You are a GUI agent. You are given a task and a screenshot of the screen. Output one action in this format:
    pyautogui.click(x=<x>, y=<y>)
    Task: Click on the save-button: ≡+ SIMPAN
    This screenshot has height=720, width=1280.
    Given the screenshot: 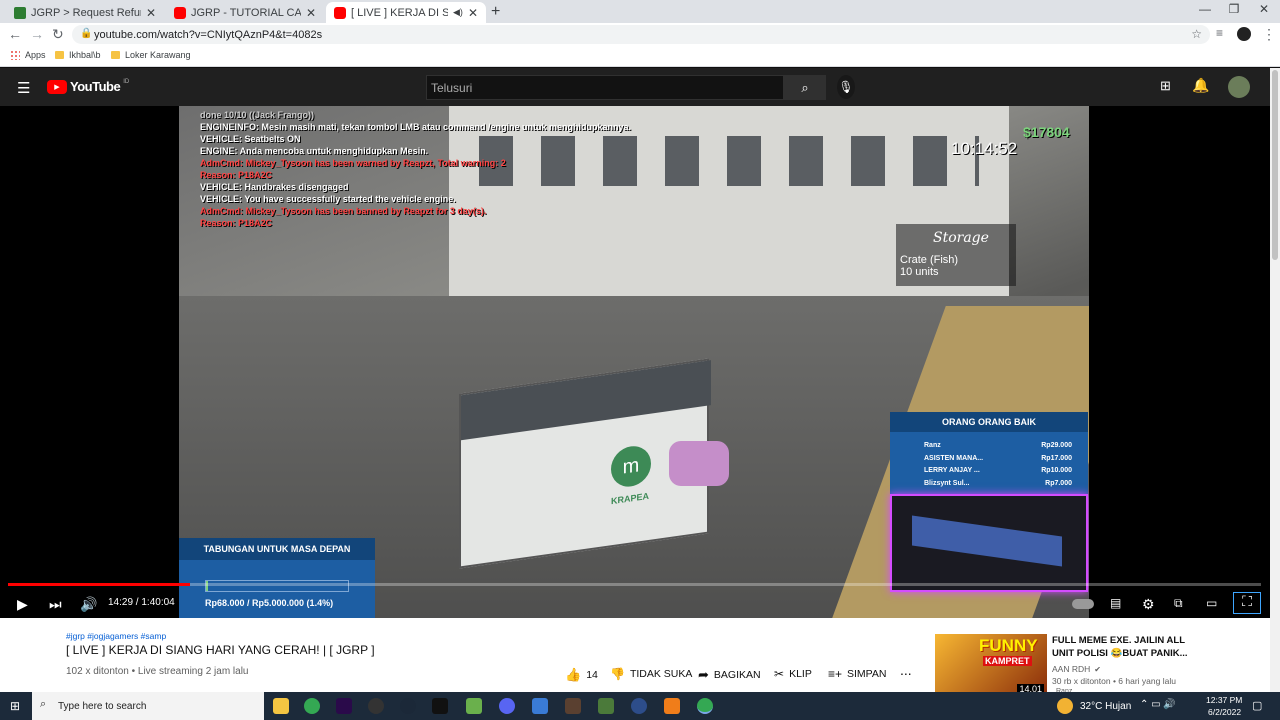 What is the action you would take?
    pyautogui.click(x=857, y=674)
    